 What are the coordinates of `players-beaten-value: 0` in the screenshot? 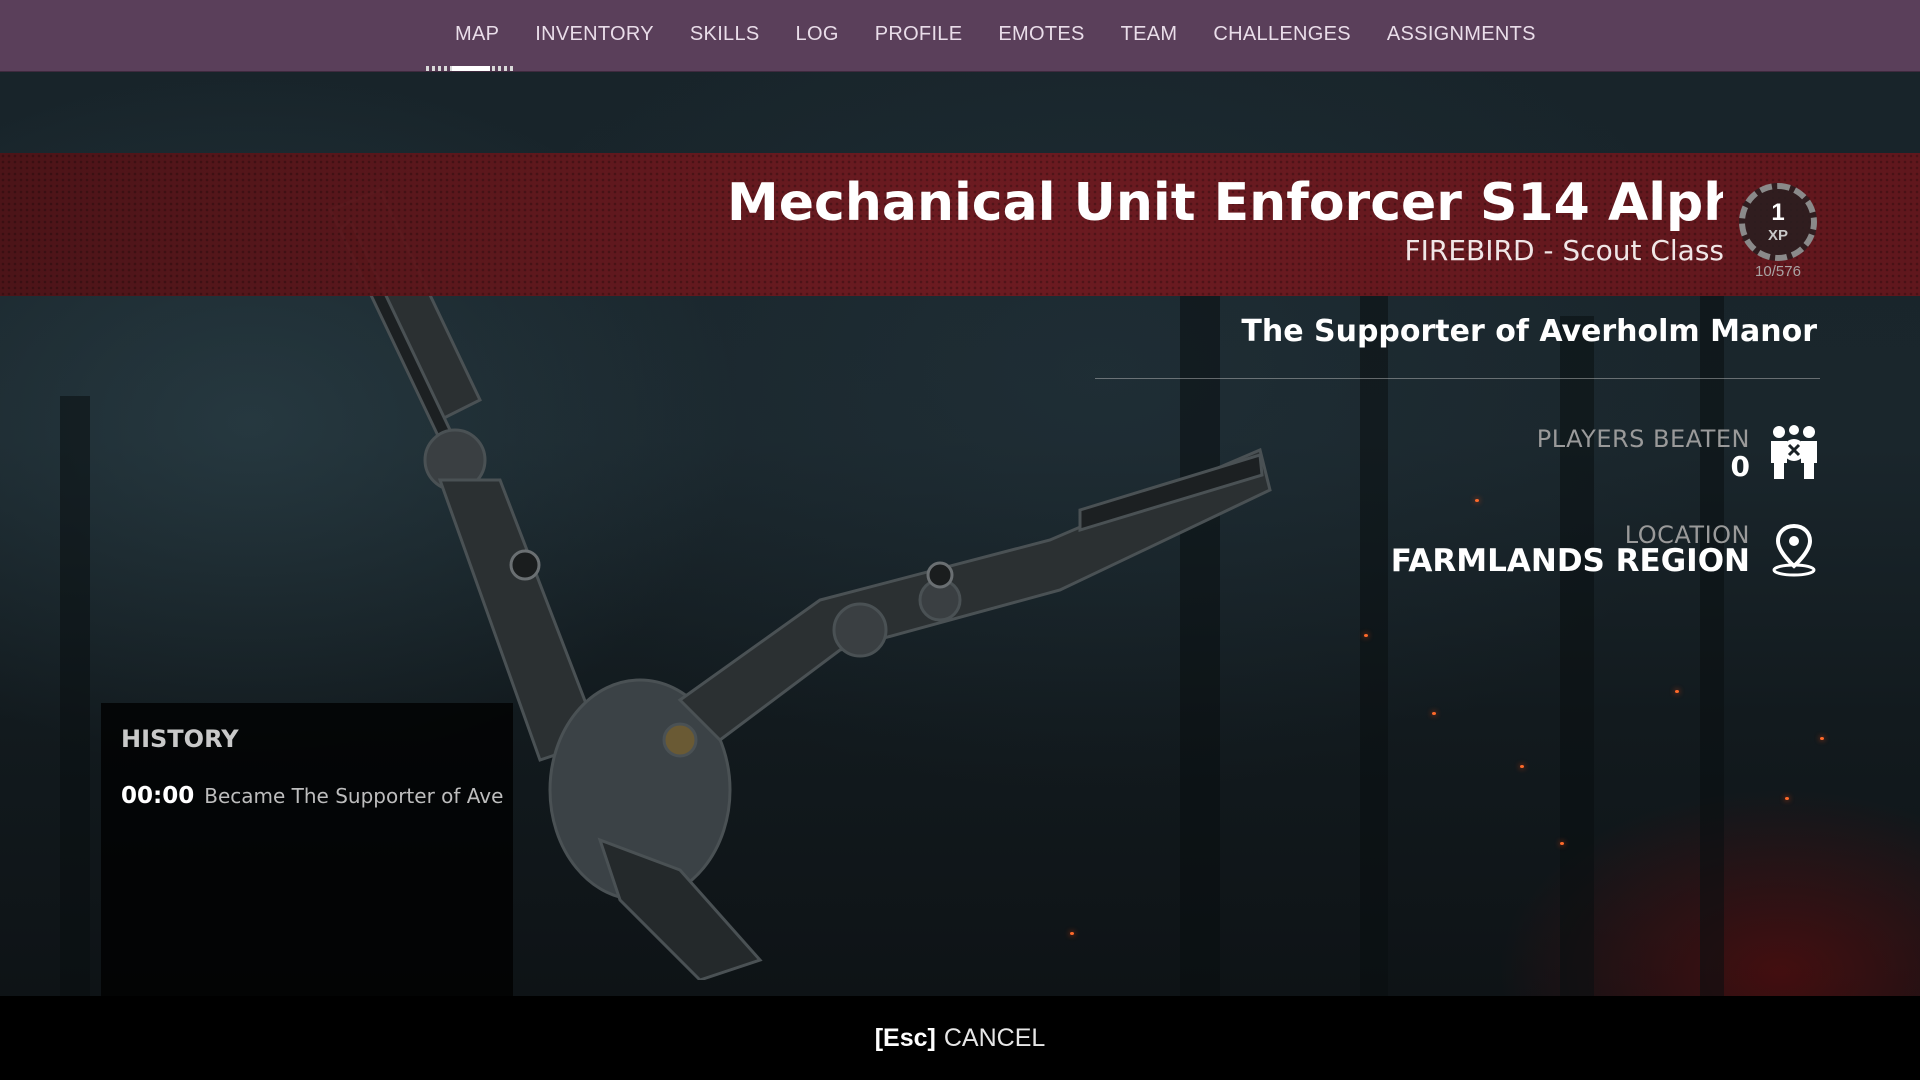 It's located at (1740, 466).